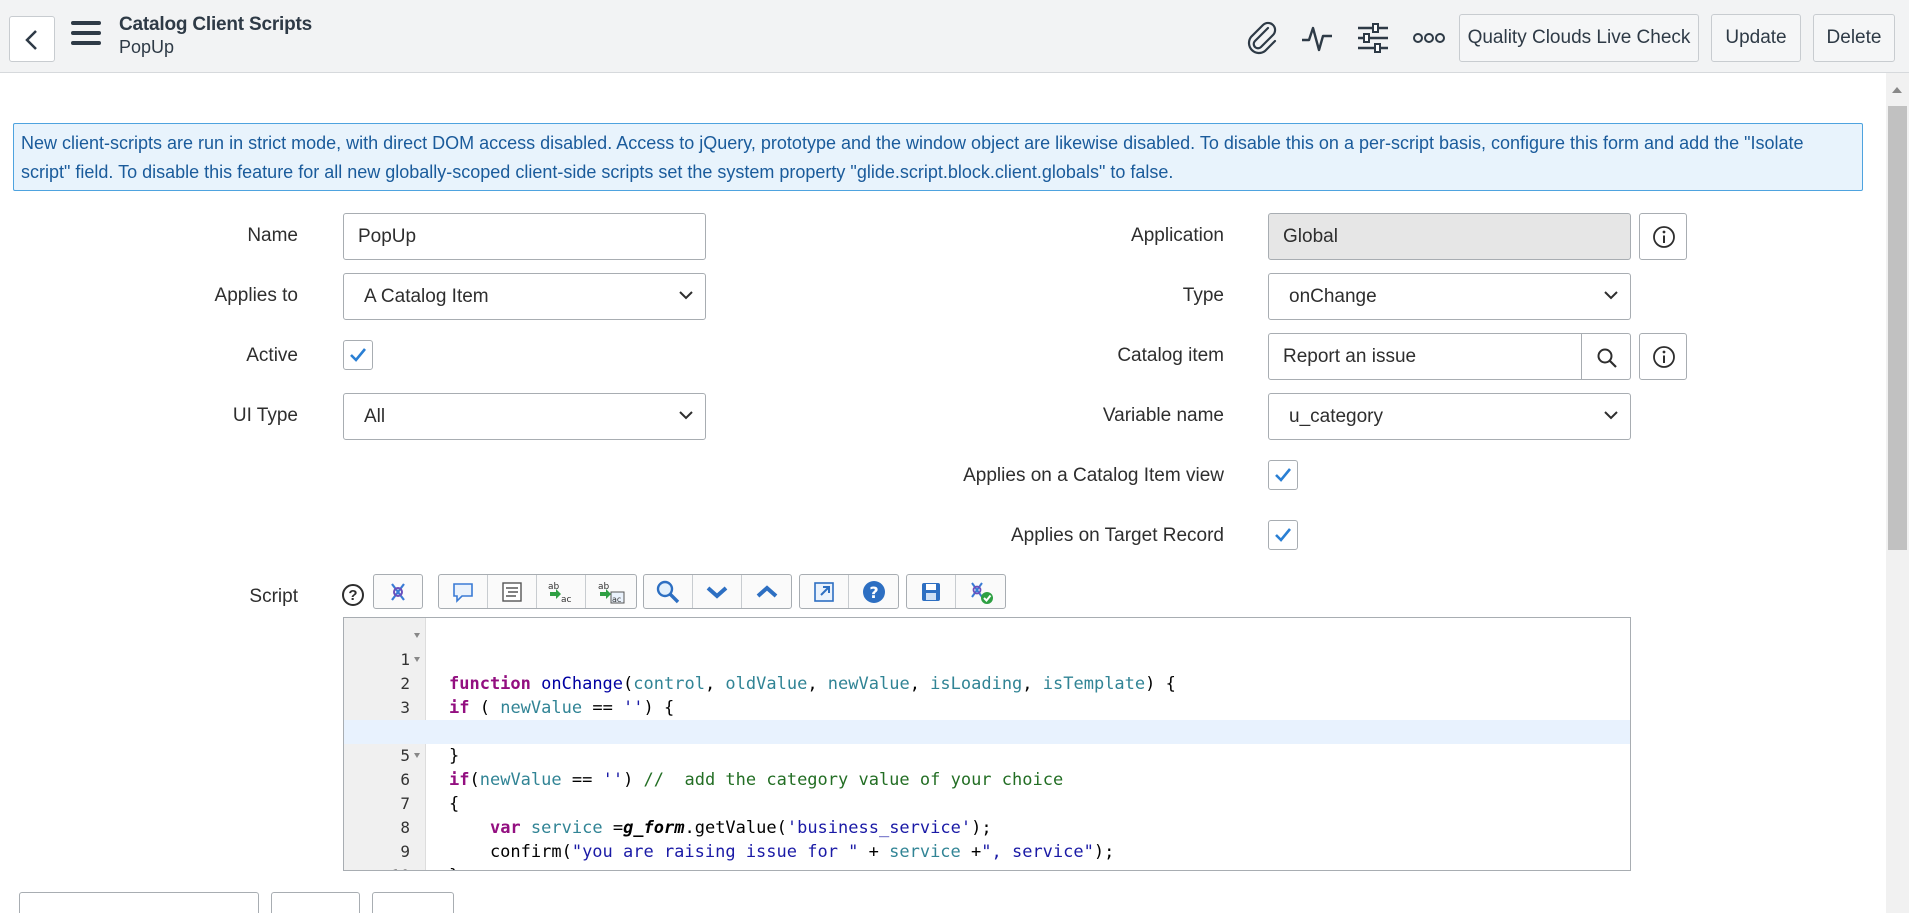 The height and width of the screenshot is (913, 1909). What do you see at coordinates (987, 731) in the screenshot?
I see `code-line: 4 }` at bounding box center [987, 731].